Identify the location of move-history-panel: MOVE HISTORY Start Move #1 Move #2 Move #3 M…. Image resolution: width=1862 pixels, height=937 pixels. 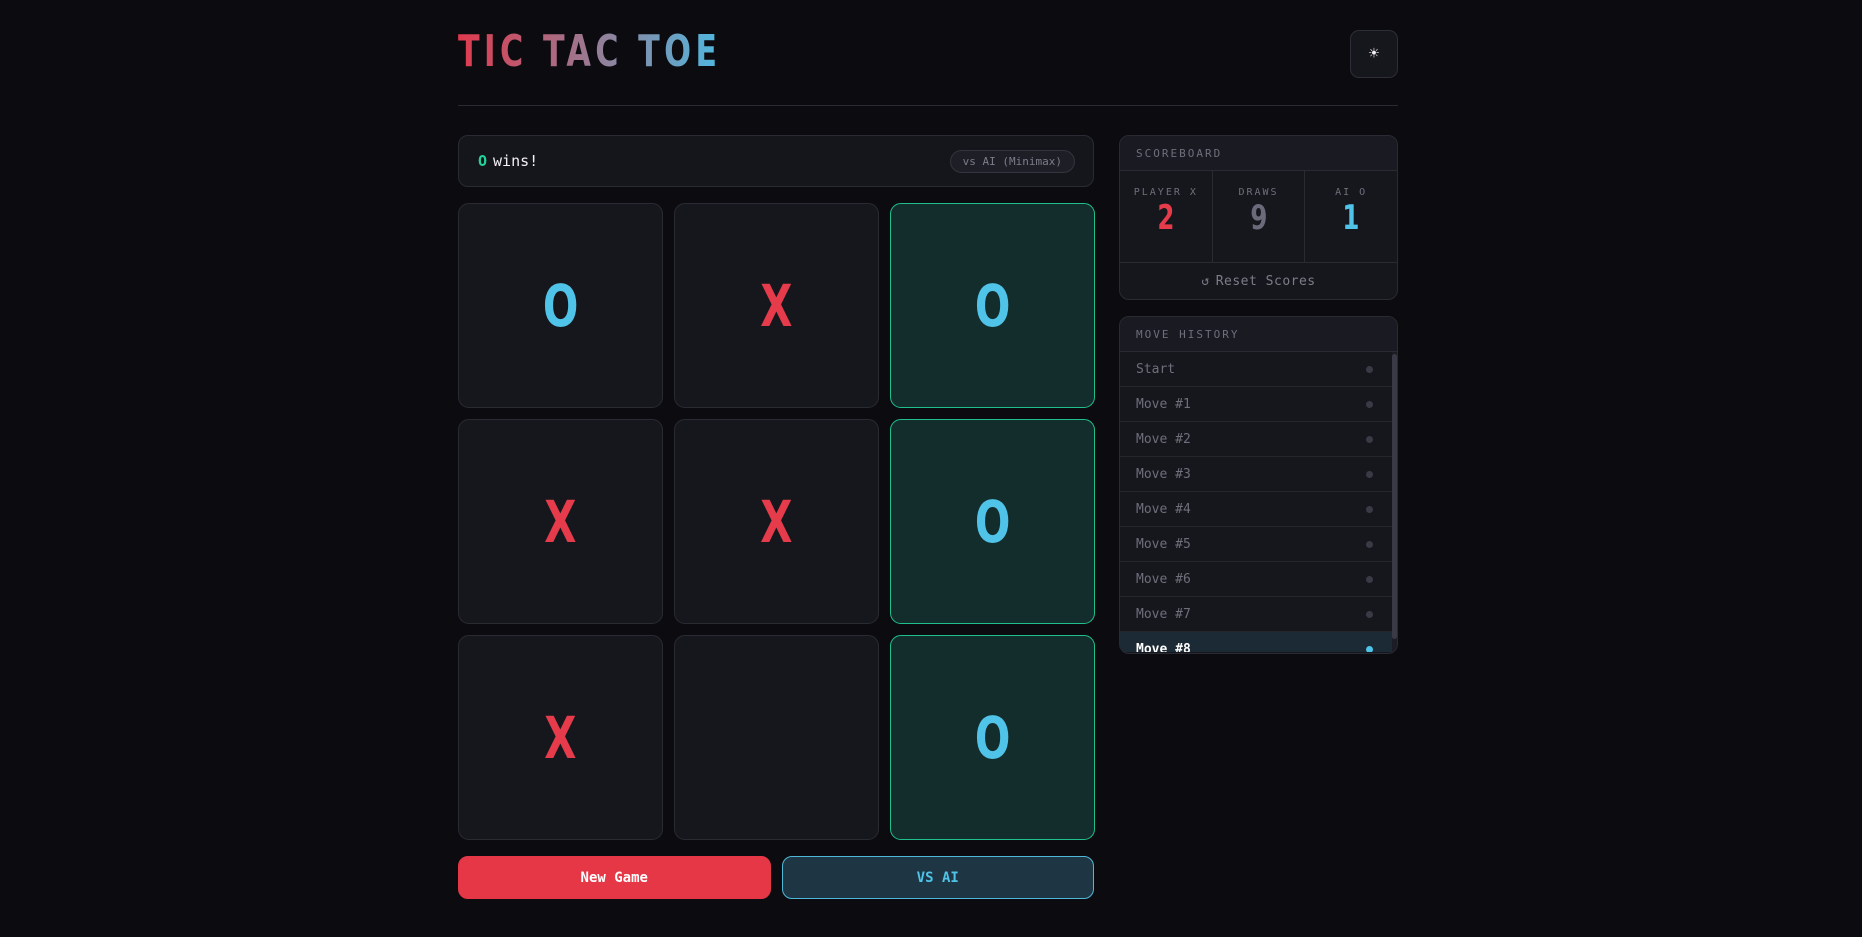
(1258, 485).